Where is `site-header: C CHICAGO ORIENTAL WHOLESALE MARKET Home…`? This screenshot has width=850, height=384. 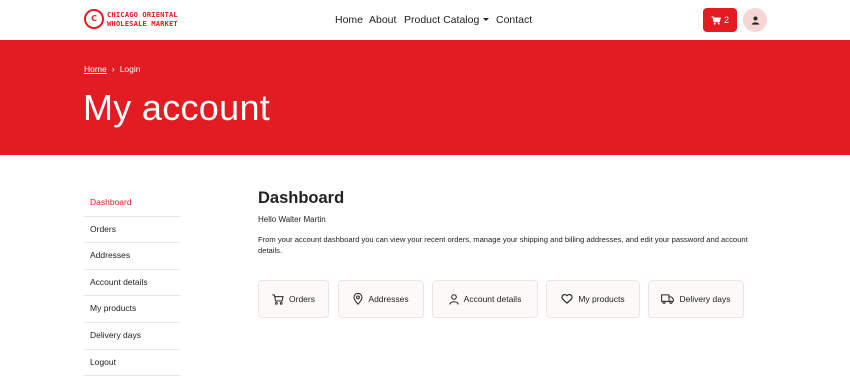
site-header: C CHICAGO ORIENTAL WHOLESALE MARKET Home… is located at coordinates (425, 20).